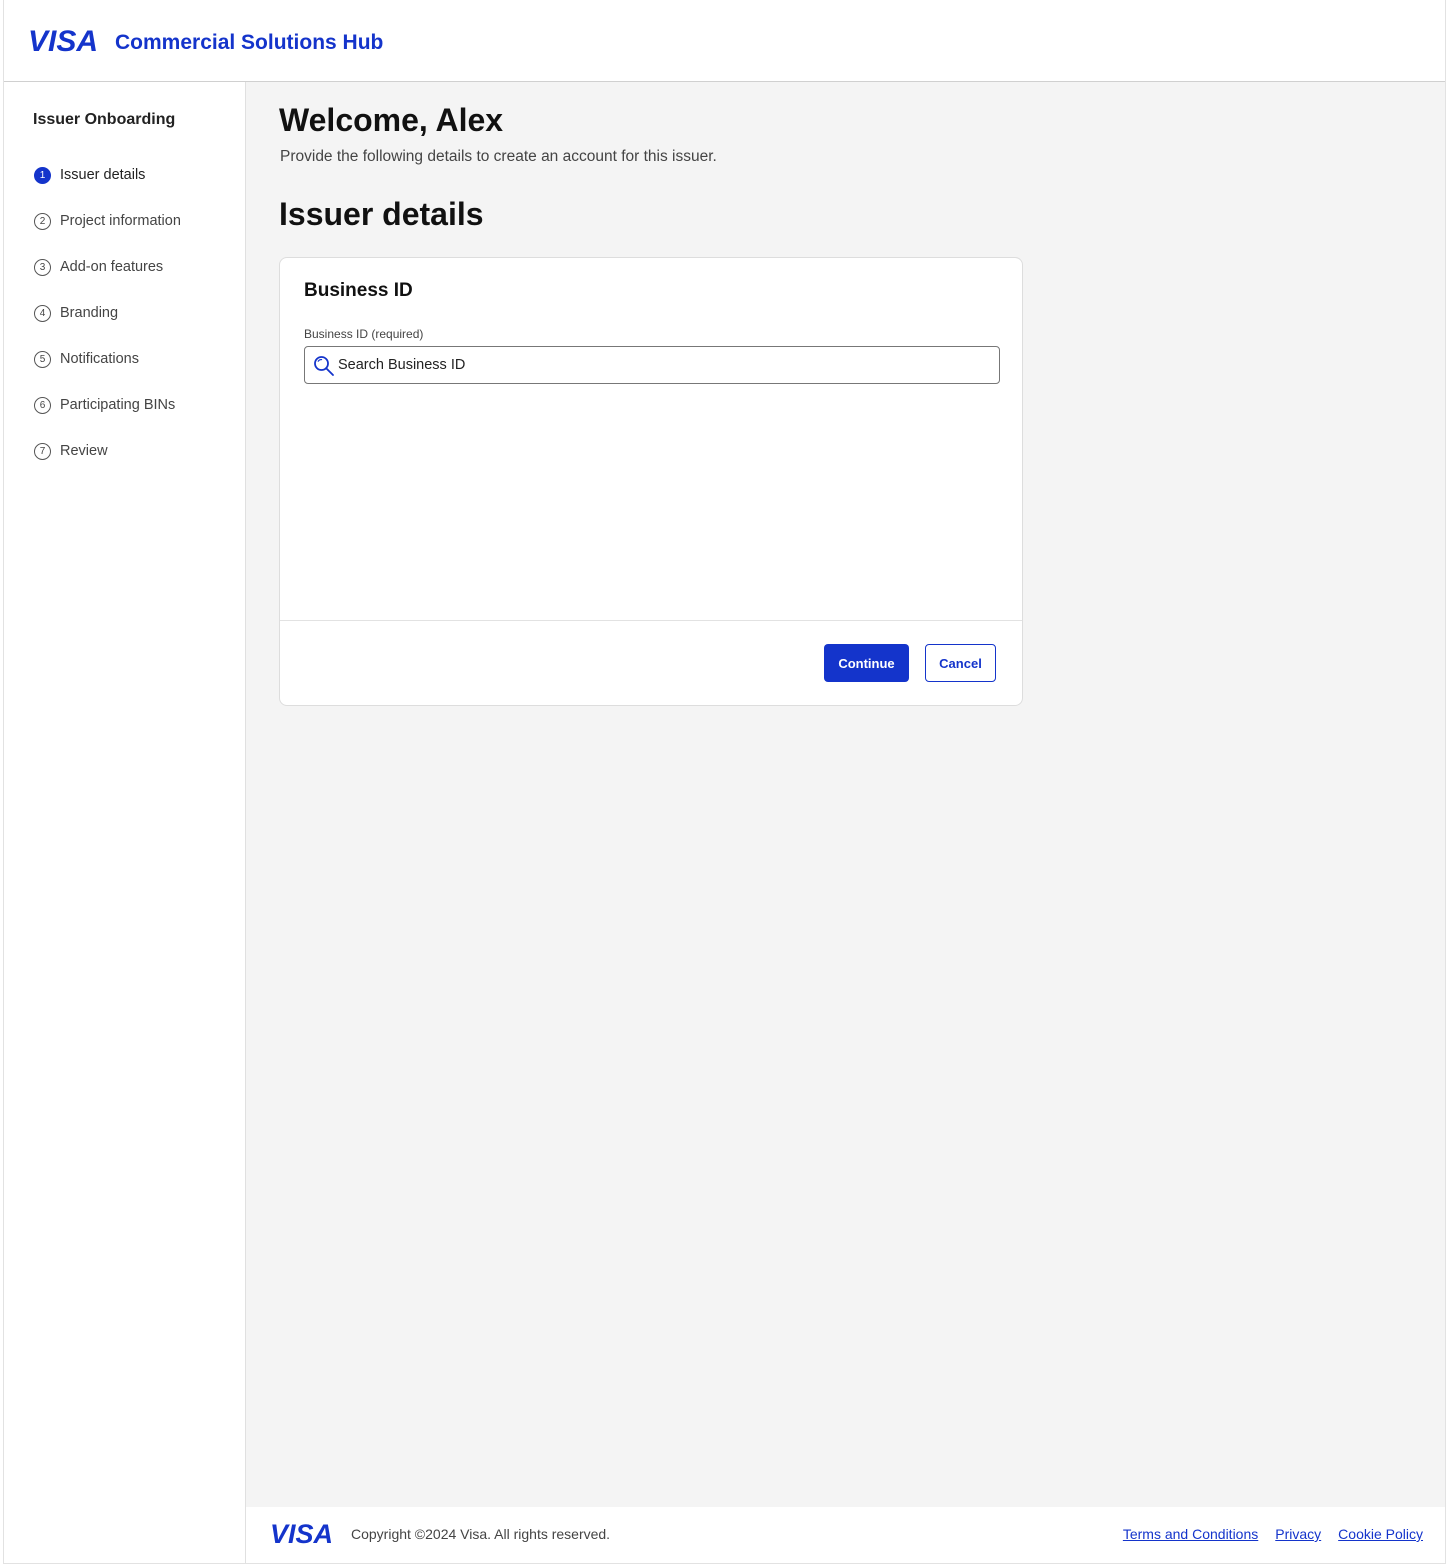 The height and width of the screenshot is (1565, 1446). What do you see at coordinates (663, 365) in the screenshot?
I see `business-id-search-input` at bounding box center [663, 365].